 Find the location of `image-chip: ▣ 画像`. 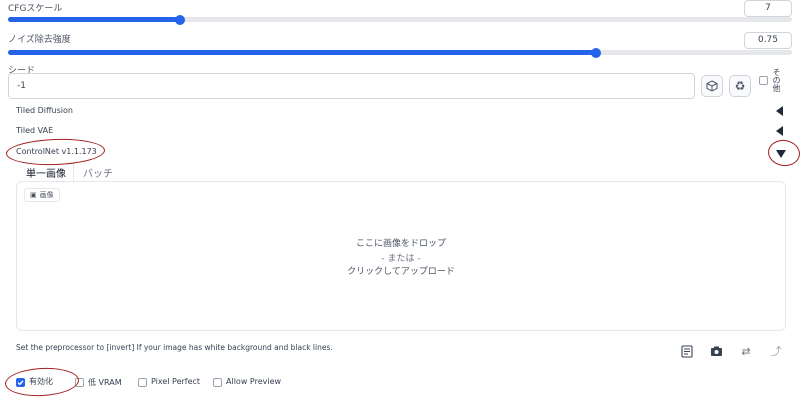

image-chip: ▣ 画像 is located at coordinates (42, 195).